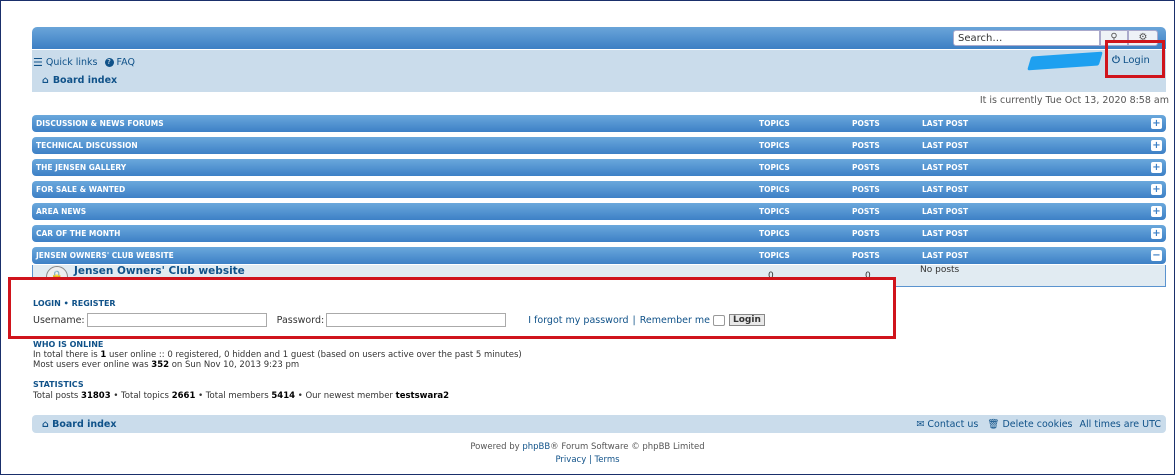 Image resolution: width=1175 pixels, height=475 pixels. Describe the element at coordinates (68, 344) in the screenshot. I see `who-is-online-title: WHO IS ONLINE` at that location.